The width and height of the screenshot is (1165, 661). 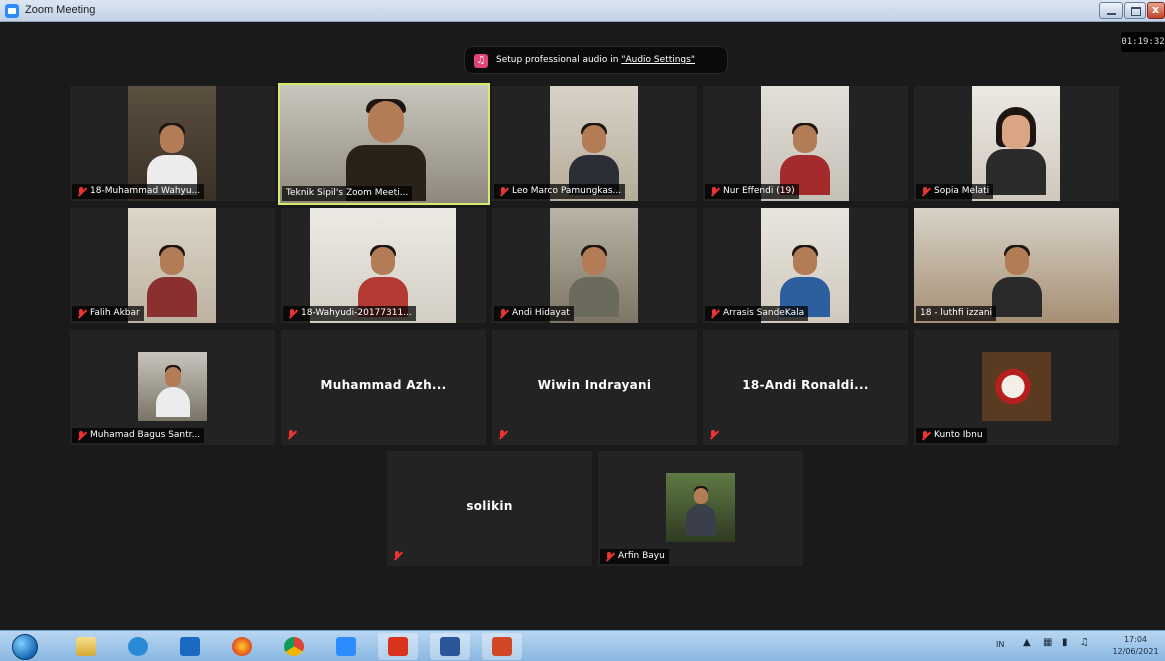 I want to click on participant-nametag: Arfin Bayu, so click(x=634, y=556).